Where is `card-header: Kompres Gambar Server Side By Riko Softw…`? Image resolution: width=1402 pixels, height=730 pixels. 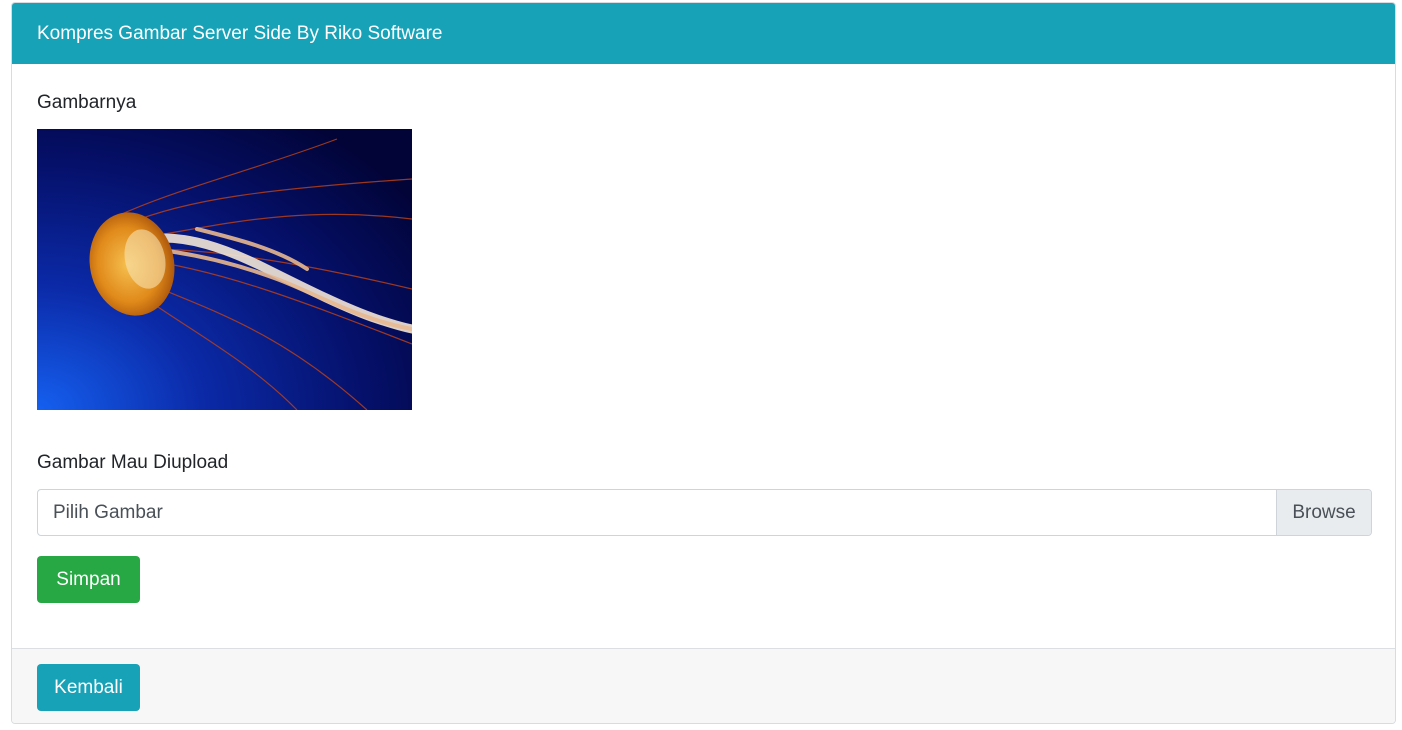 card-header: Kompres Gambar Server Side By Riko Softw… is located at coordinates (703, 33).